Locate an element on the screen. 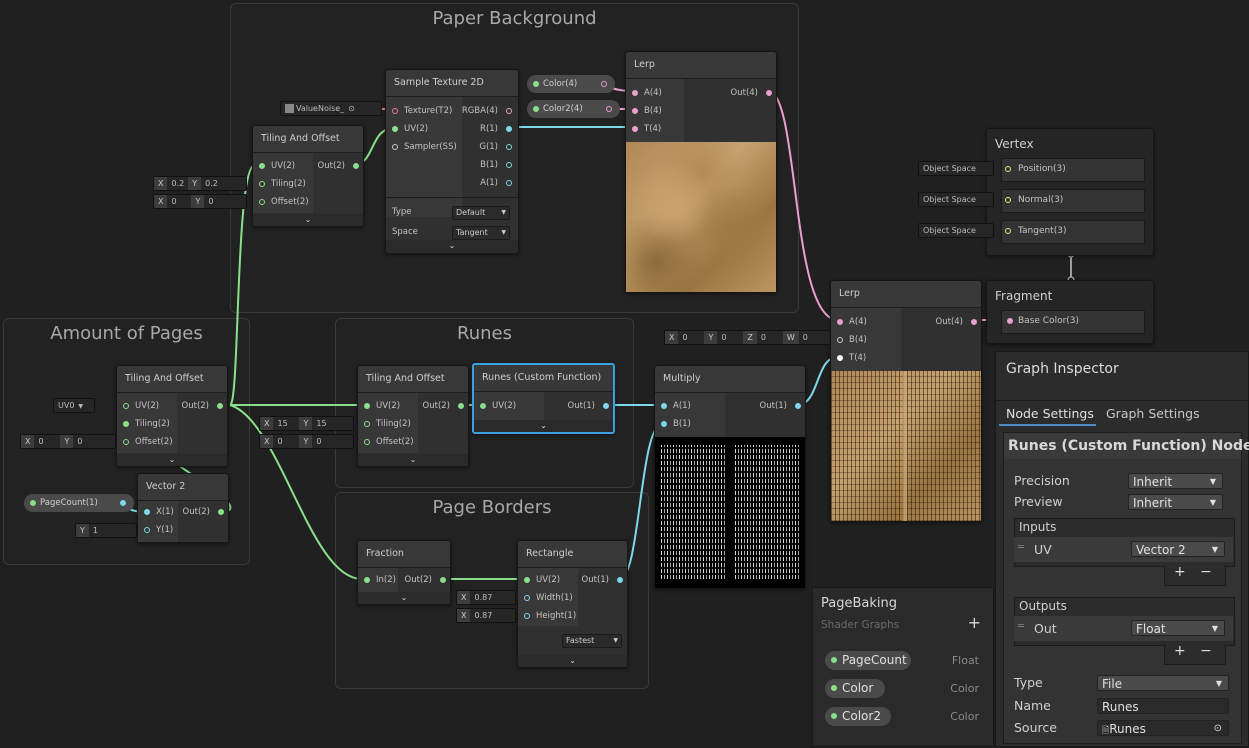 The image size is (1249, 748). output-type-dropdown: Float ▼ is located at coordinates (1178, 628).